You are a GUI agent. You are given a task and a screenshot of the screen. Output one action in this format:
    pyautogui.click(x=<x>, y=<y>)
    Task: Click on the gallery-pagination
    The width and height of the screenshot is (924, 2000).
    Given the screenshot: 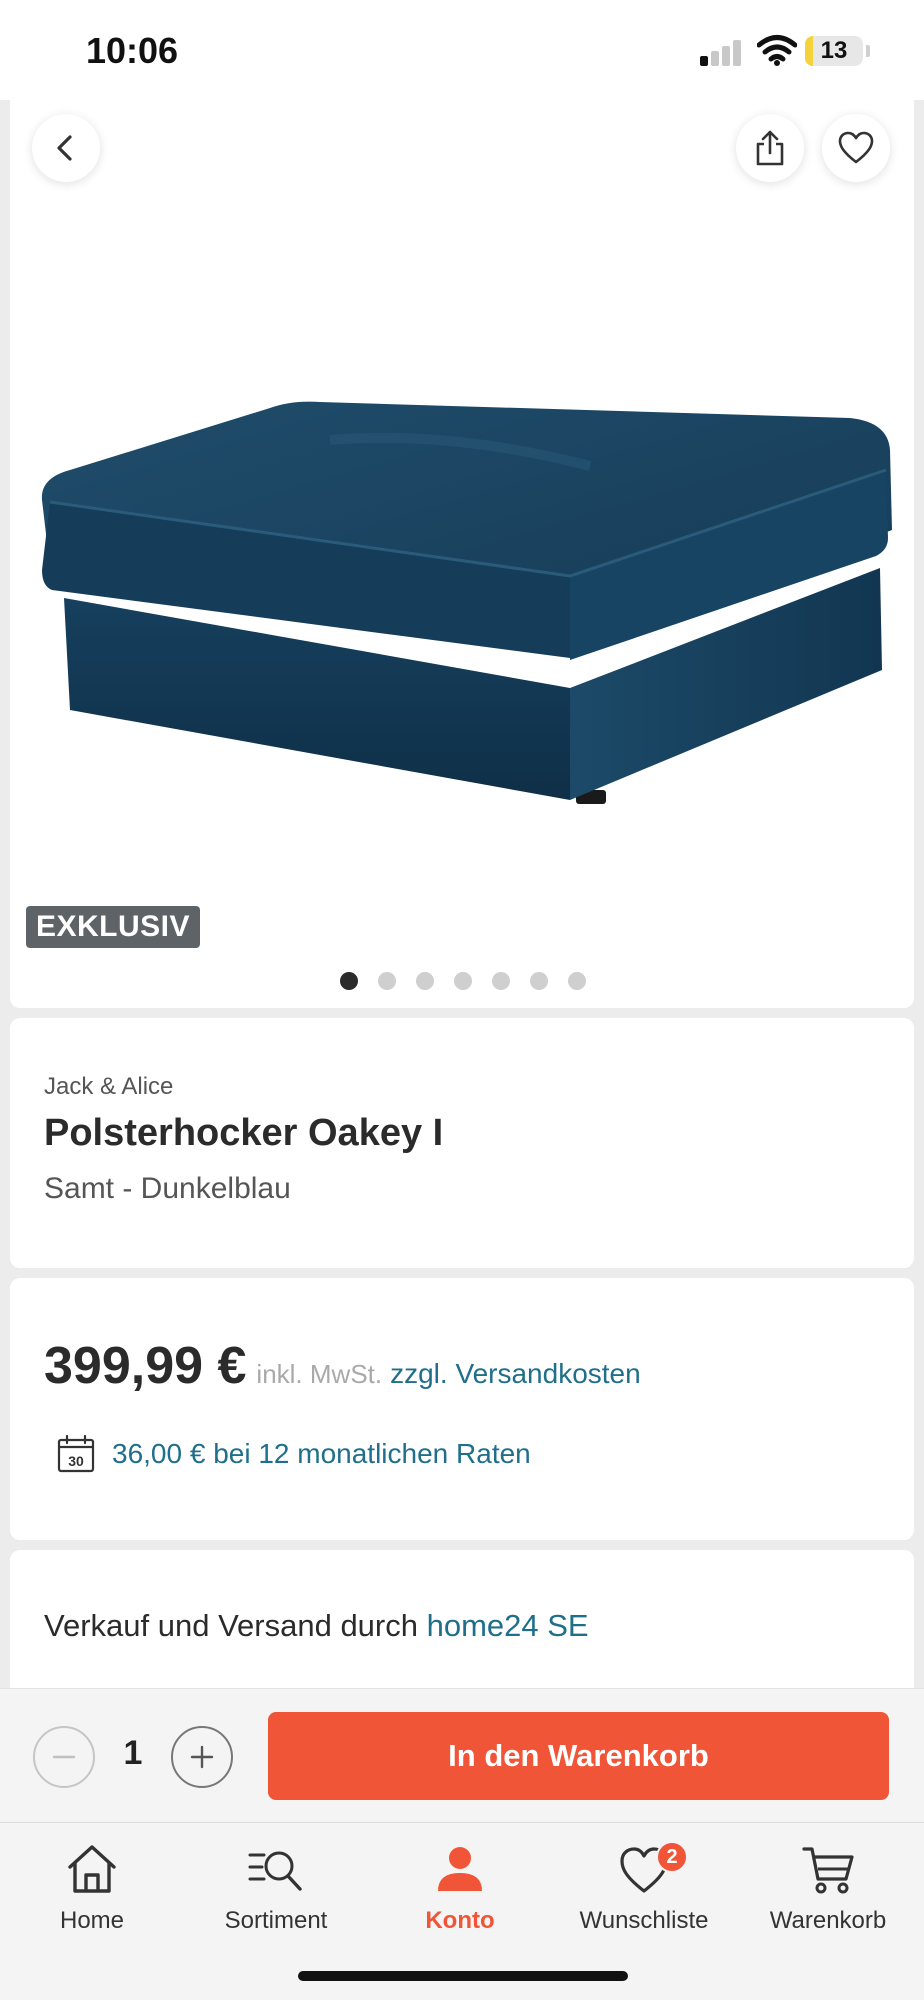 What is the action you would take?
    pyautogui.click(x=463, y=981)
    